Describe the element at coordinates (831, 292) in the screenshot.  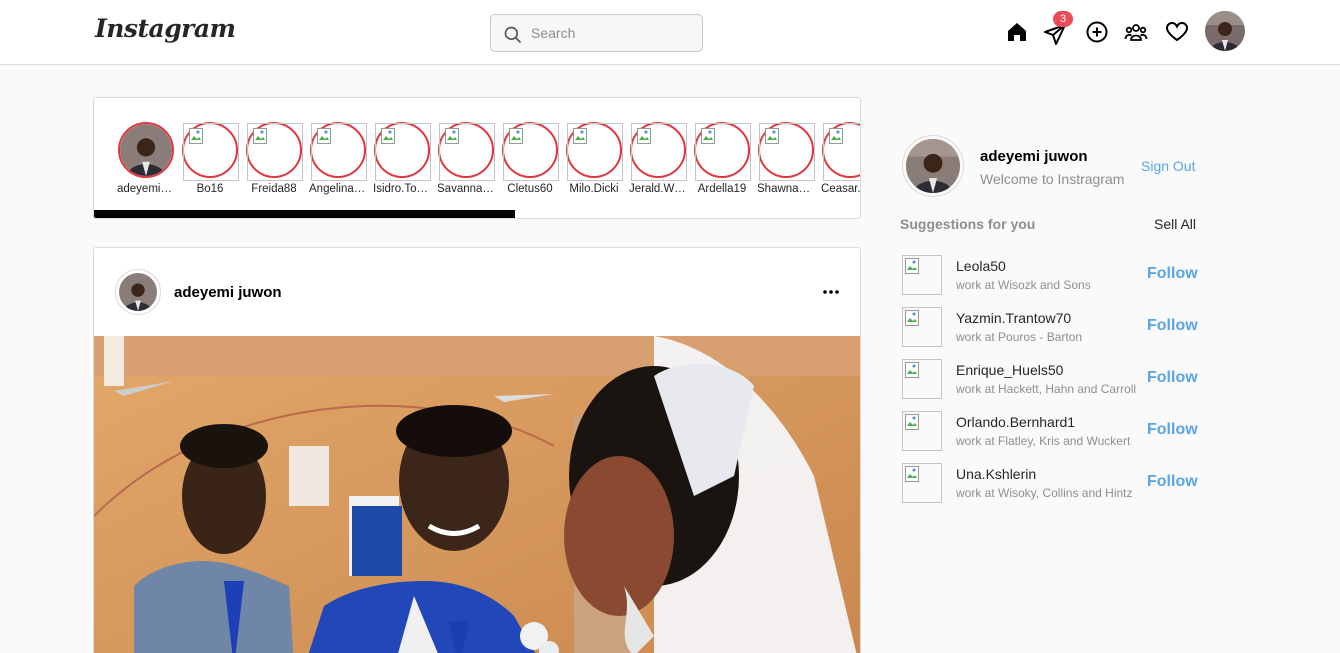
I see `more-horizontal-icon` at that location.